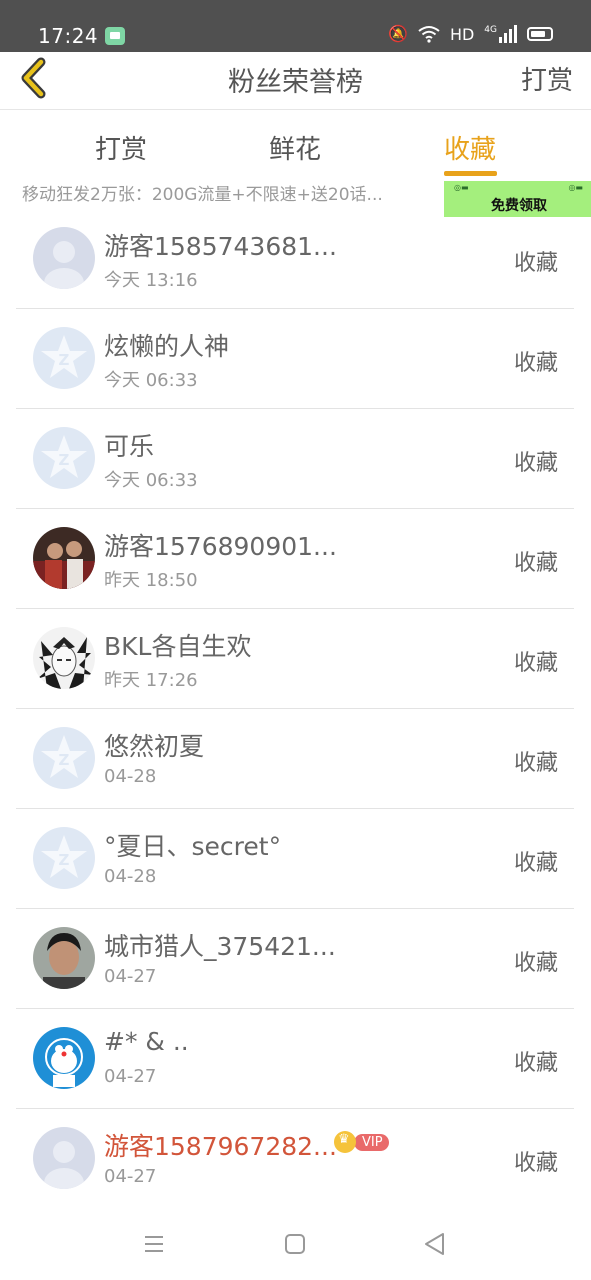  Describe the element at coordinates (295, 759) in the screenshot. I see `list-item: Z 悠然初夏 04-28 收藏` at that location.